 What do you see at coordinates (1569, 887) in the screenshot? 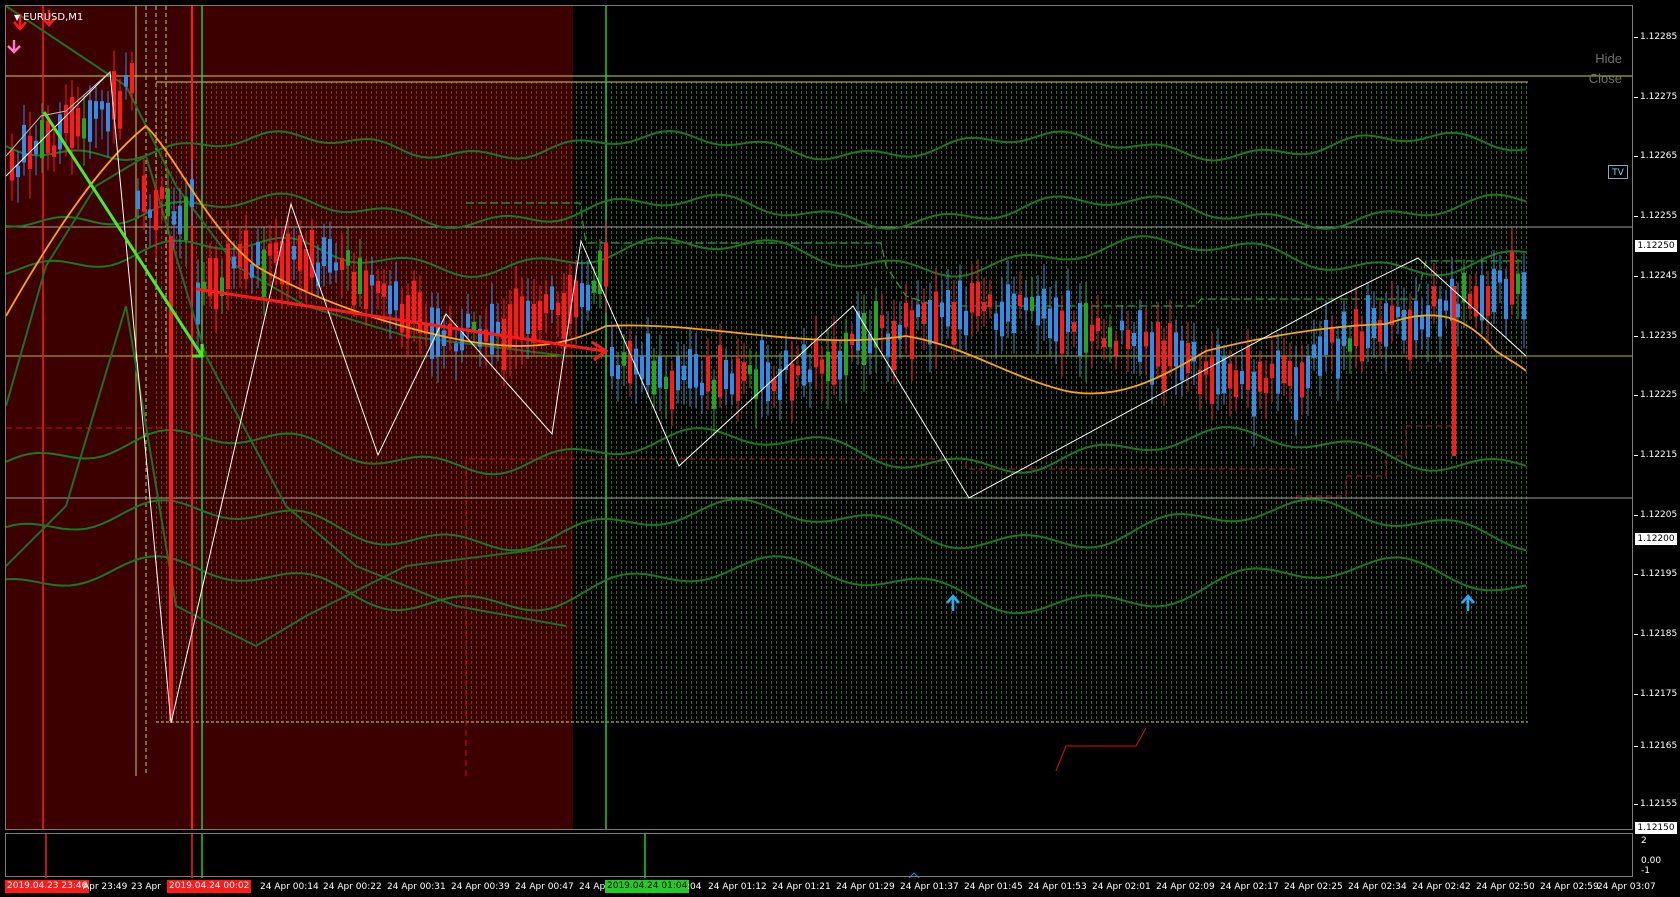
I see `time-tick: 24 Apr 02:59` at bounding box center [1569, 887].